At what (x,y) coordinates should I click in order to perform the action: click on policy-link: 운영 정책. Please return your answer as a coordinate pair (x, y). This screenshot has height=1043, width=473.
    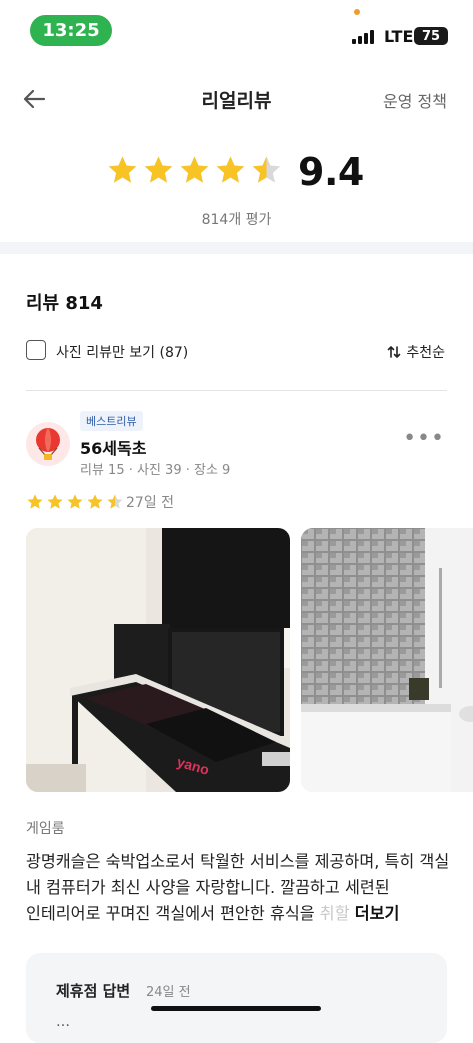
    Looking at the image, I should click on (415, 100).